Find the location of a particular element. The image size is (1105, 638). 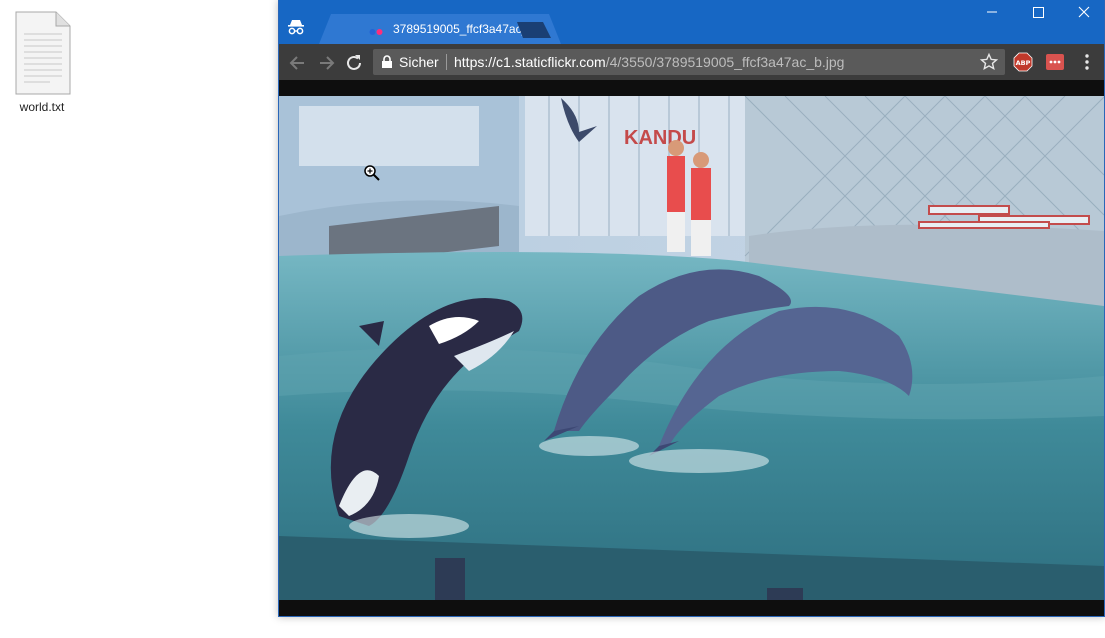

adblock-plus-icon: ABP is located at coordinates (1023, 62).